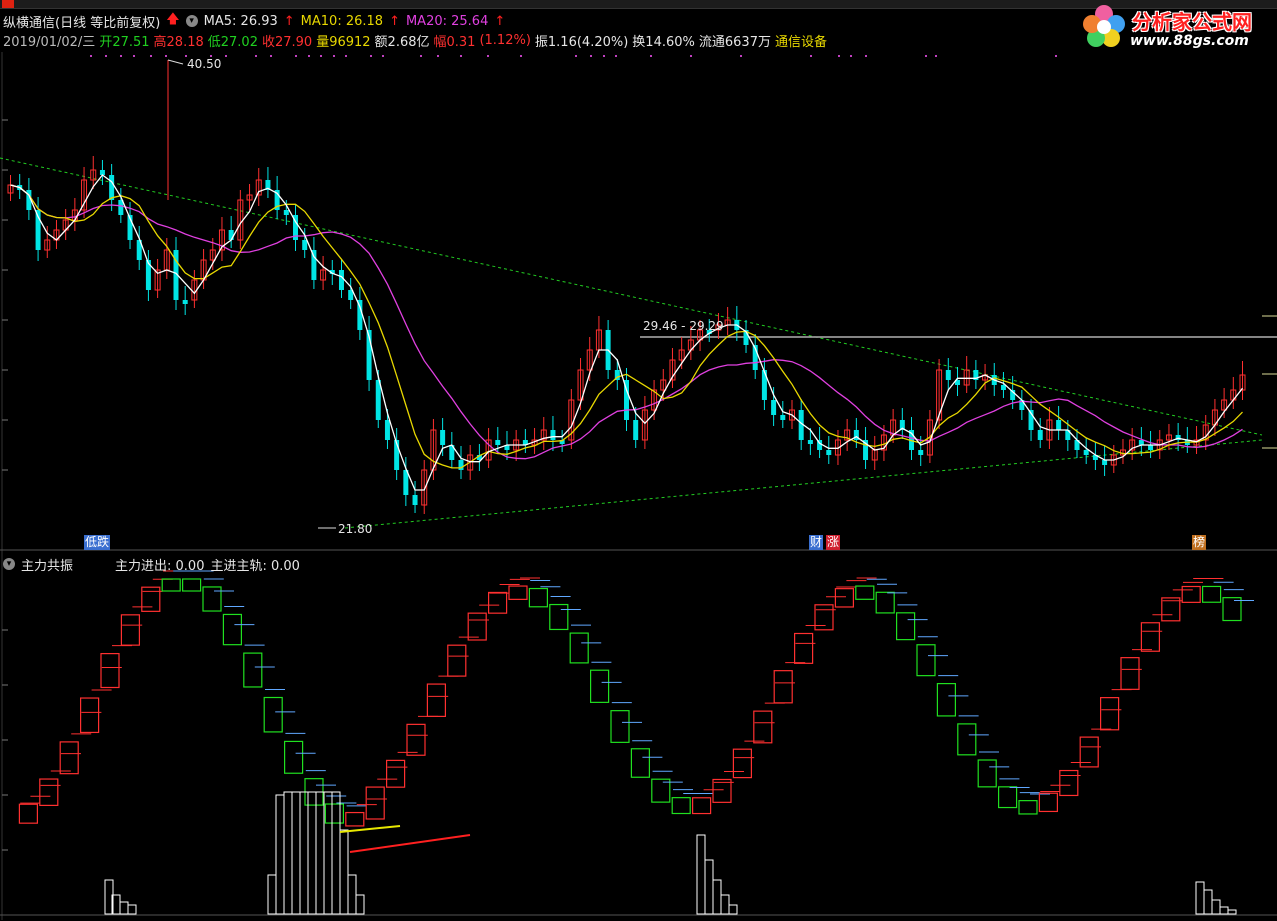 The height and width of the screenshot is (921, 1277). What do you see at coordinates (97, 542) in the screenshot?
I see `event-marker-1: 低跌` at bounding box center [97, 542].